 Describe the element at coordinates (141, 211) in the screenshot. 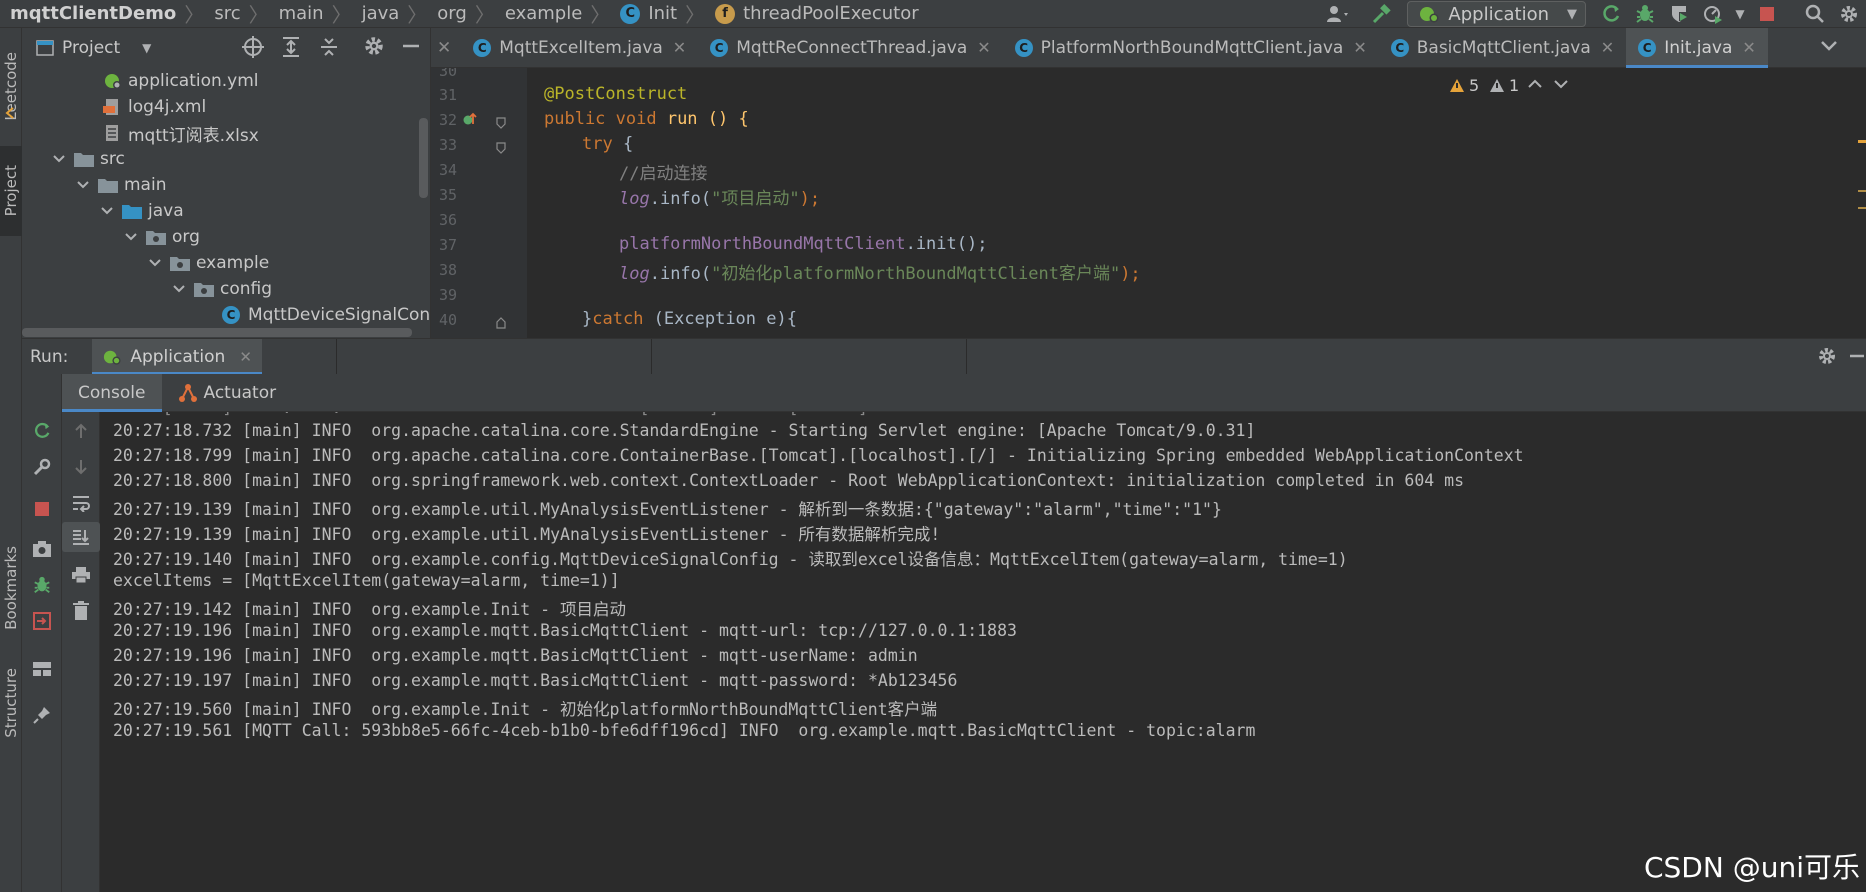

I see `tree-item-java: java` at that location.